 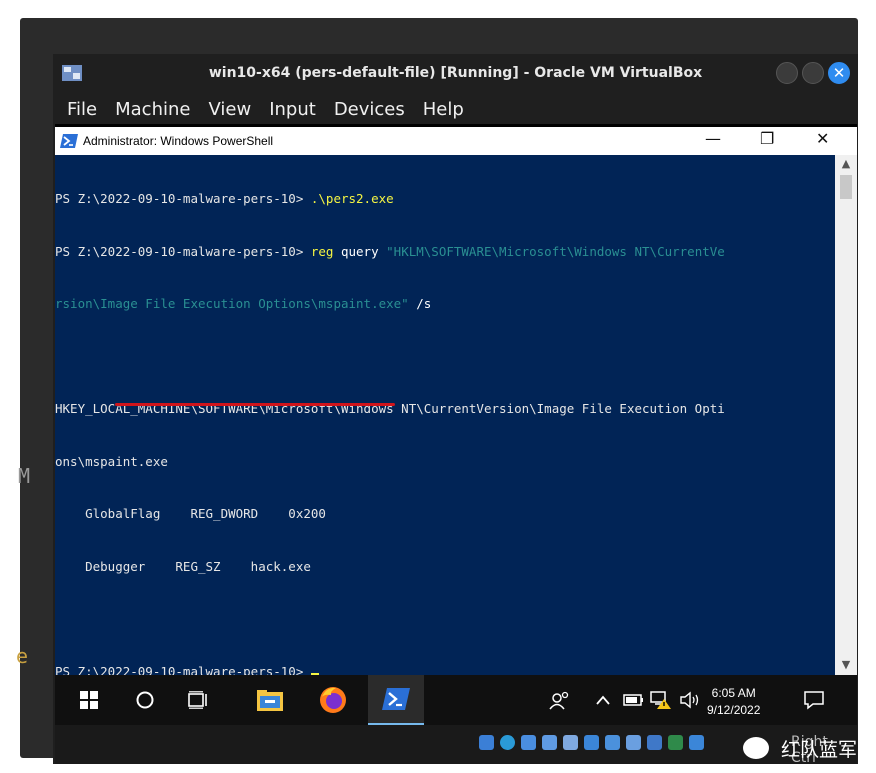 What do you see at coordinates (846, 664) in the screenshot?
I see `scroll-down-icon: ▼` at bounding box center [846, 664].